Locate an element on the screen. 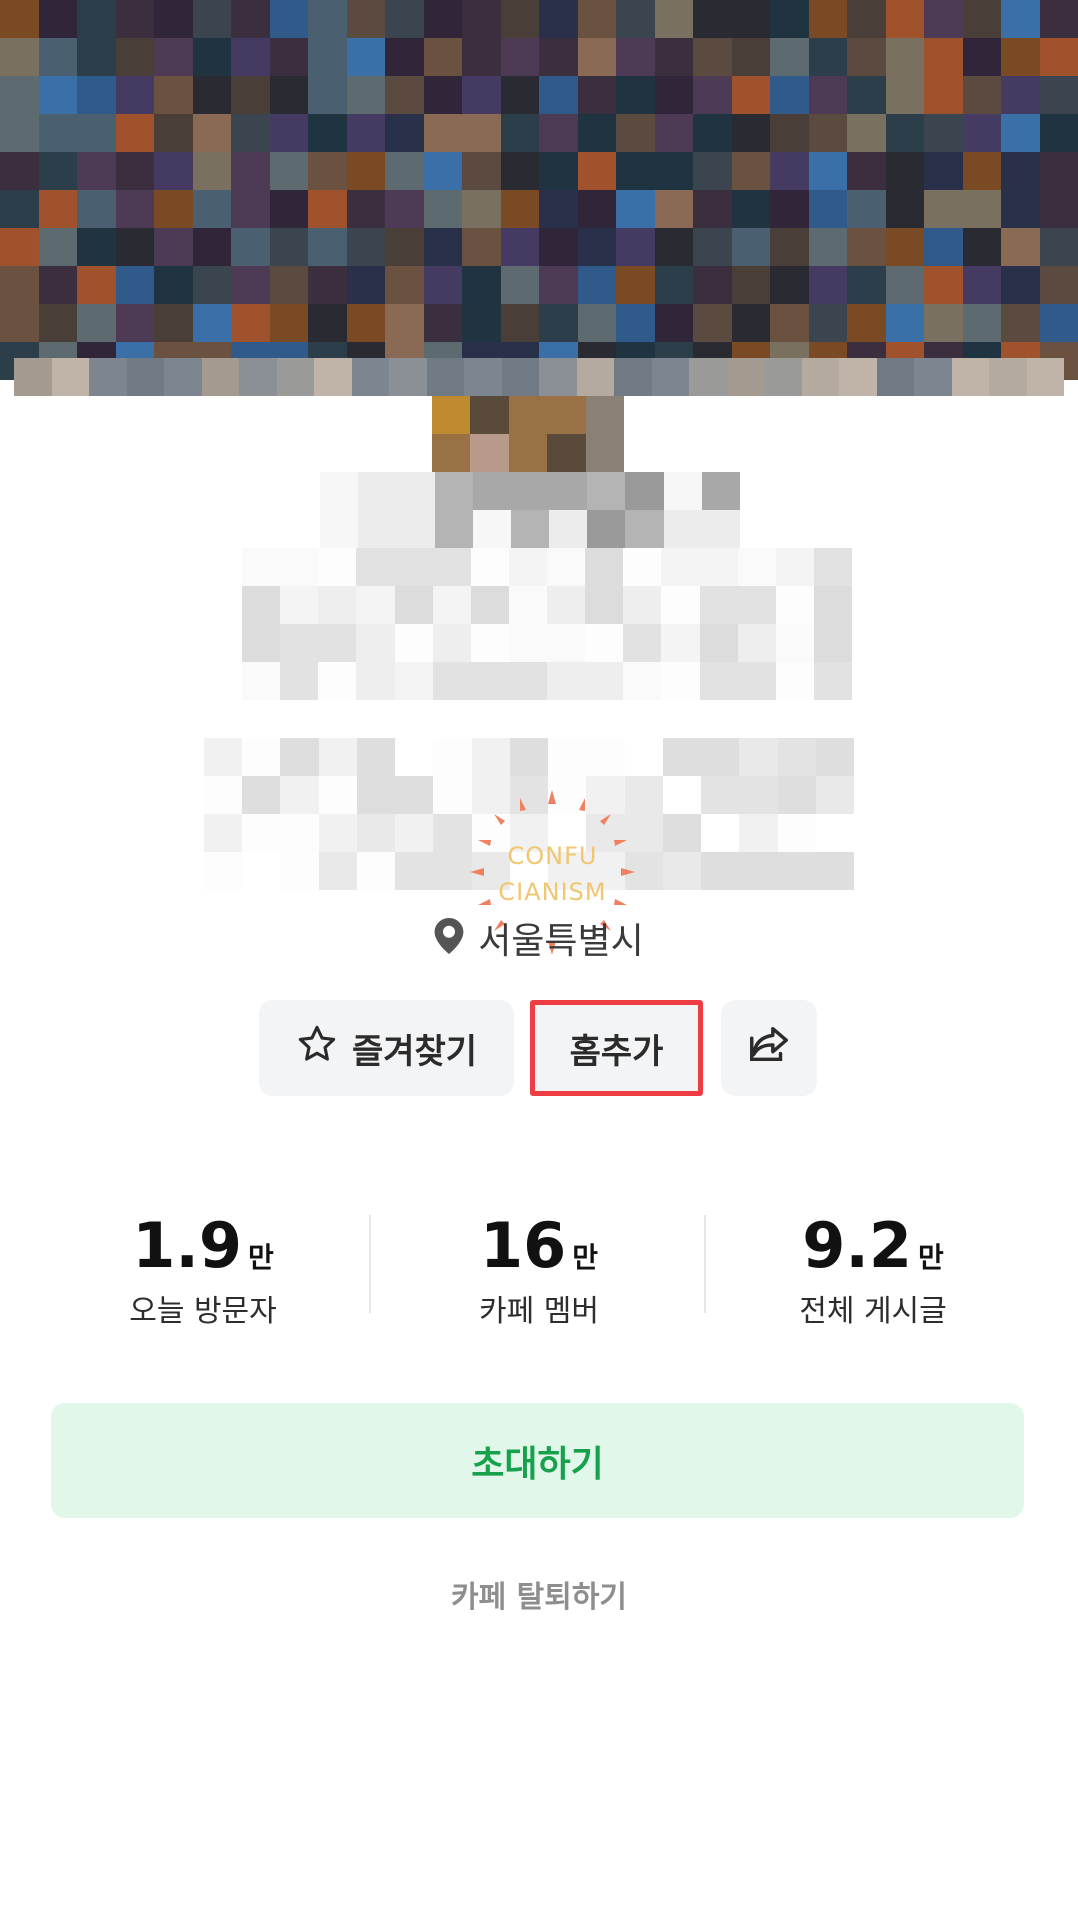 This screenshot has height=1916, width=1078. share-button is located at coordinates (769, 1048).